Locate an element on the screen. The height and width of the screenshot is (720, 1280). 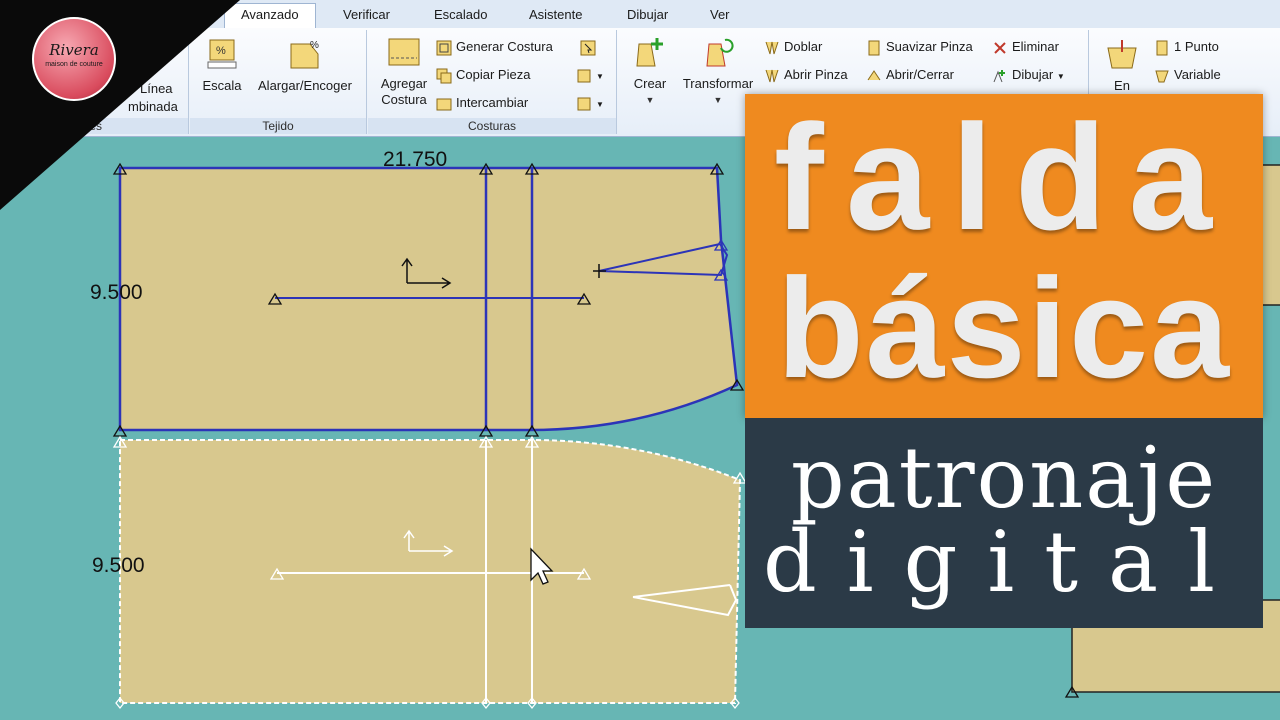
brand-logo: Rivera maison de couture is located at coordinates (74, 59).